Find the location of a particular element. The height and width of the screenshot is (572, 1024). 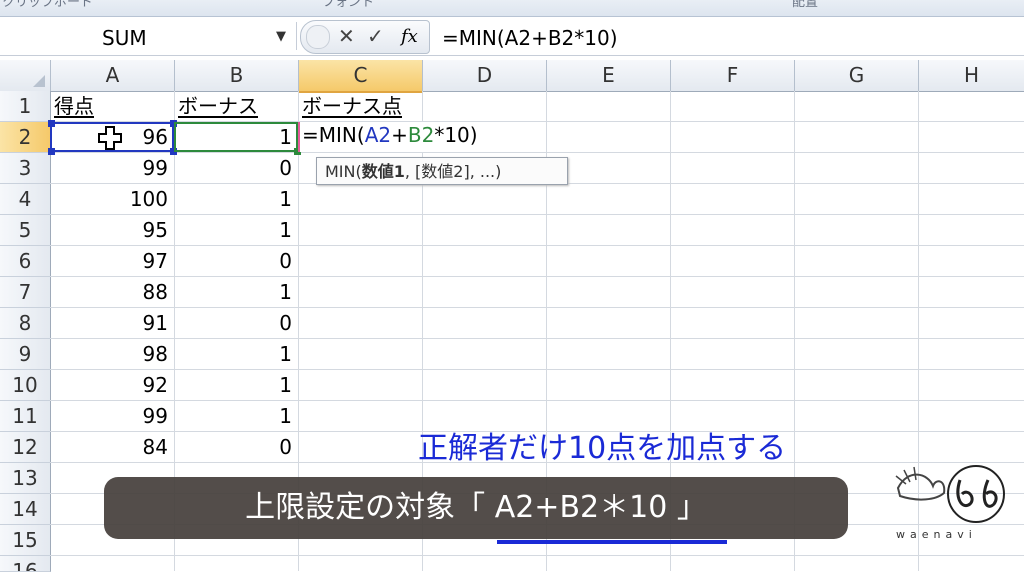

cell-b4: 1 is located at coordinates (233, 199).